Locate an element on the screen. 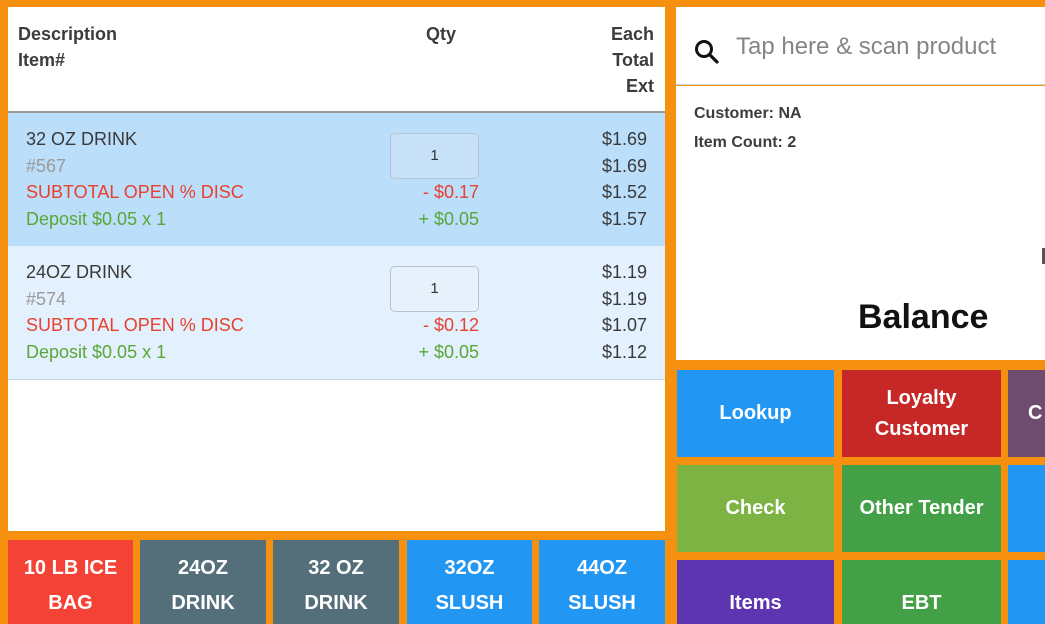 The height and width of the screenshot is (624, 1045). quick-item-32oz-slush-button: 32OZ SLUSH is located at coordinates (469, 582).